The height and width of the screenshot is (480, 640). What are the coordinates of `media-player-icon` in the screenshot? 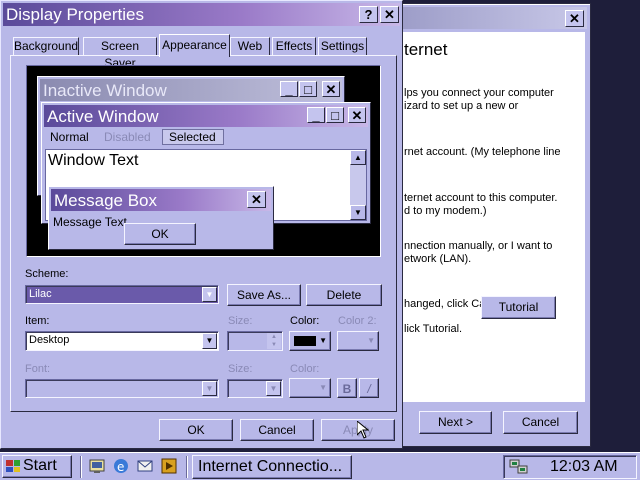 It's located at (169, 466).